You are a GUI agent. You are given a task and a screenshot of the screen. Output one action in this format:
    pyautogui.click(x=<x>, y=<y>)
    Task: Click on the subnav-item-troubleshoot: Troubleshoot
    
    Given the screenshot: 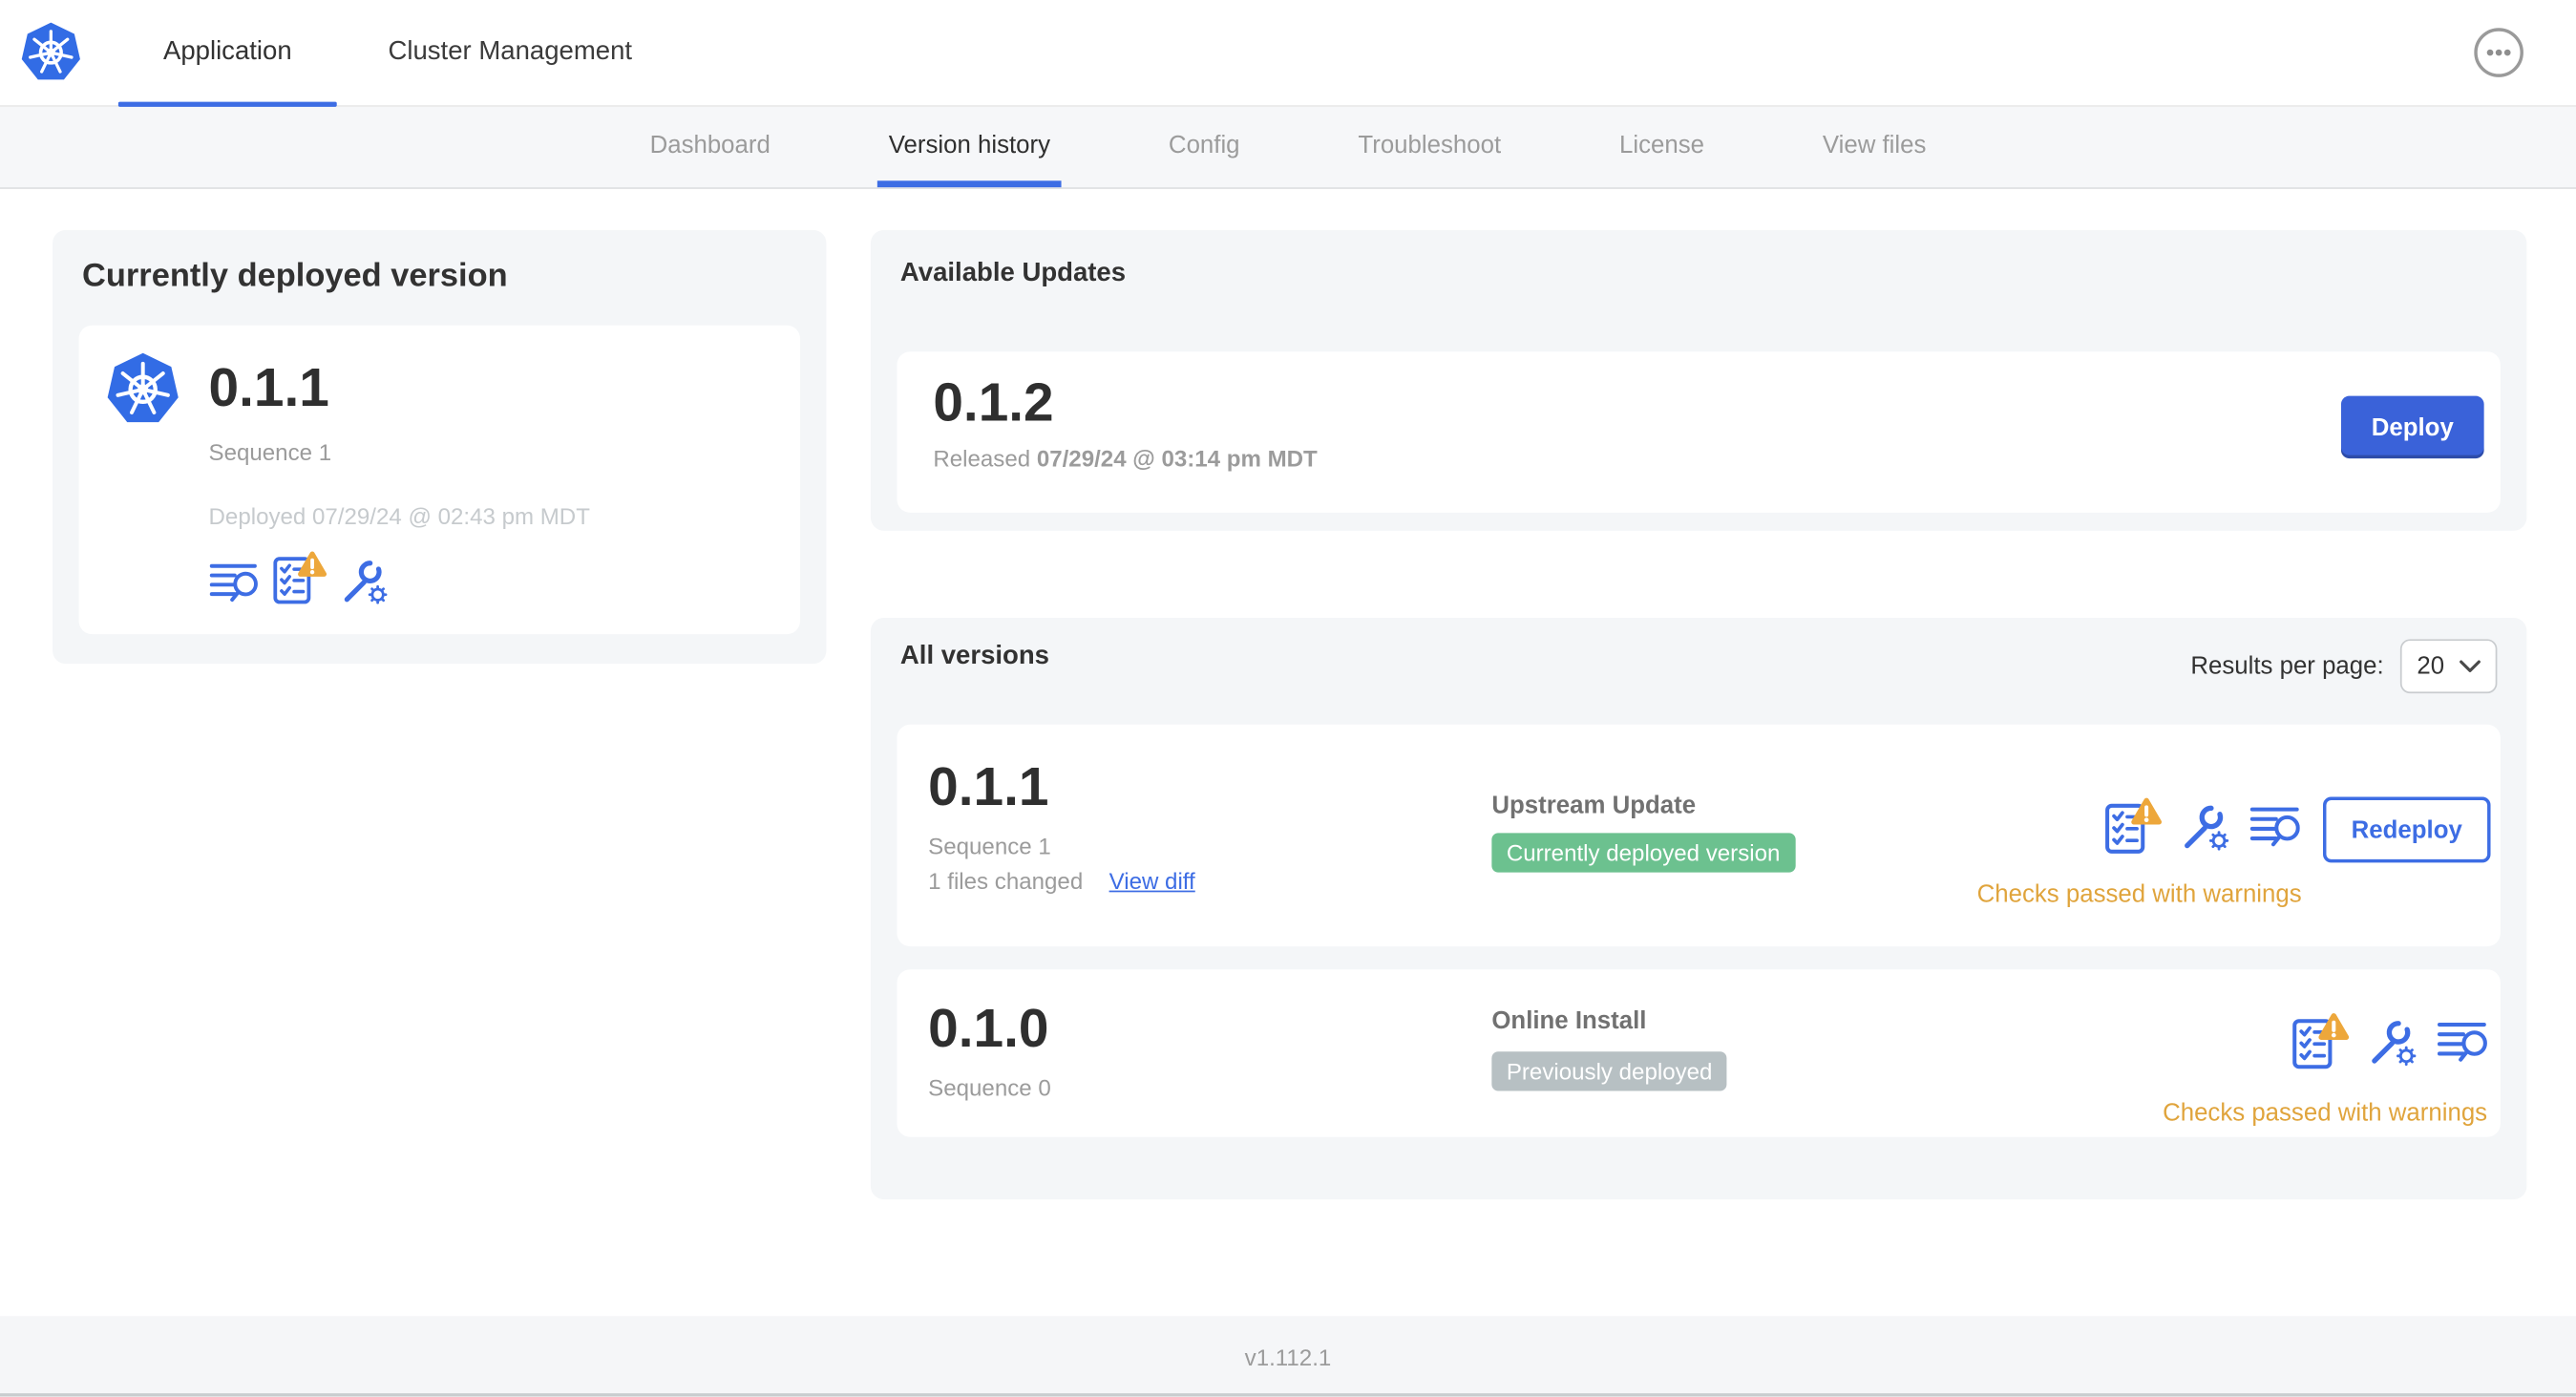 What is the action you would take?
    pyautogui.click(x=1429, y=146)
    